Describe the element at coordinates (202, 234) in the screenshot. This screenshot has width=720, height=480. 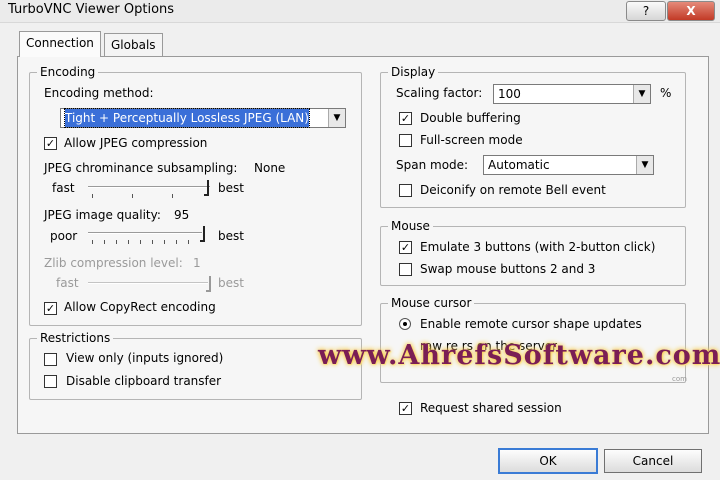
I see `quality-slider-thumb` at that location.